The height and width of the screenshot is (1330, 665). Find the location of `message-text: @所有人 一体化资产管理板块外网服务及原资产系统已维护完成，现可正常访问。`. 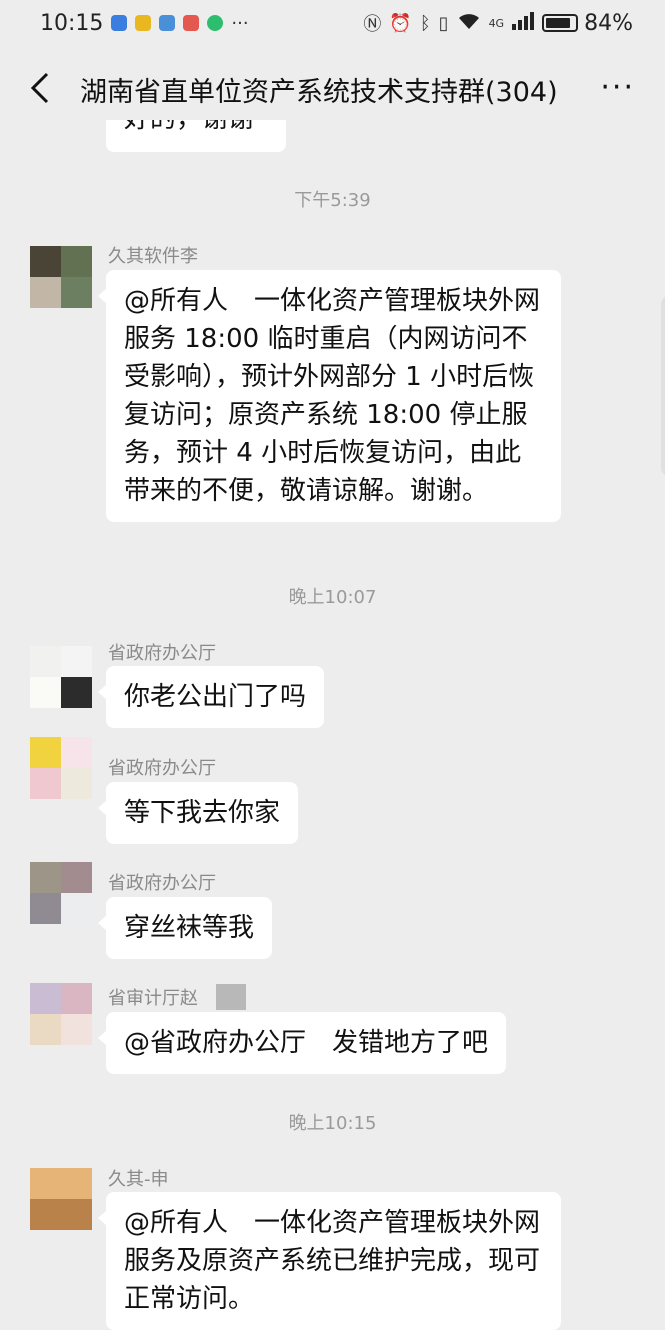

message-text: @所有人 一体化资产管理板块外网服务及原资产系统已维护完成，现可正常访问。 is located at coordinates (332, 1261).